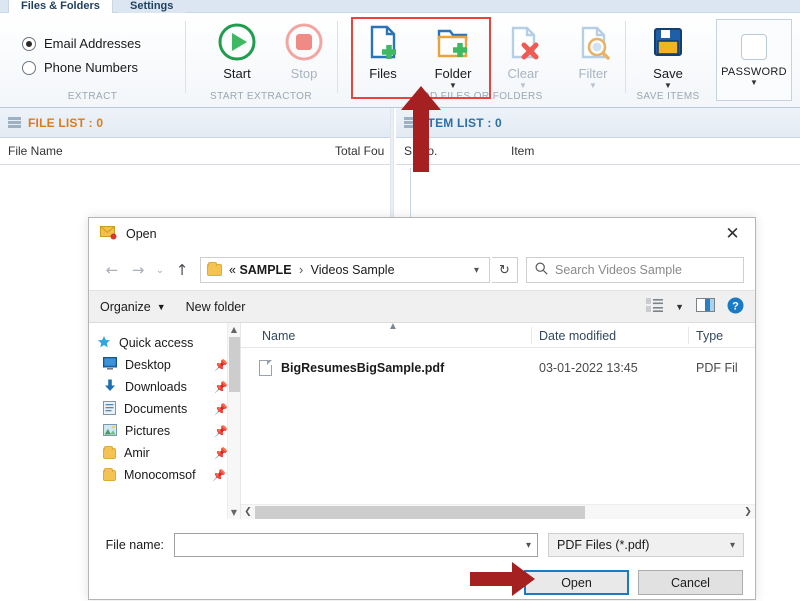  I want to click on back-icon: ←, so click(112, 270).